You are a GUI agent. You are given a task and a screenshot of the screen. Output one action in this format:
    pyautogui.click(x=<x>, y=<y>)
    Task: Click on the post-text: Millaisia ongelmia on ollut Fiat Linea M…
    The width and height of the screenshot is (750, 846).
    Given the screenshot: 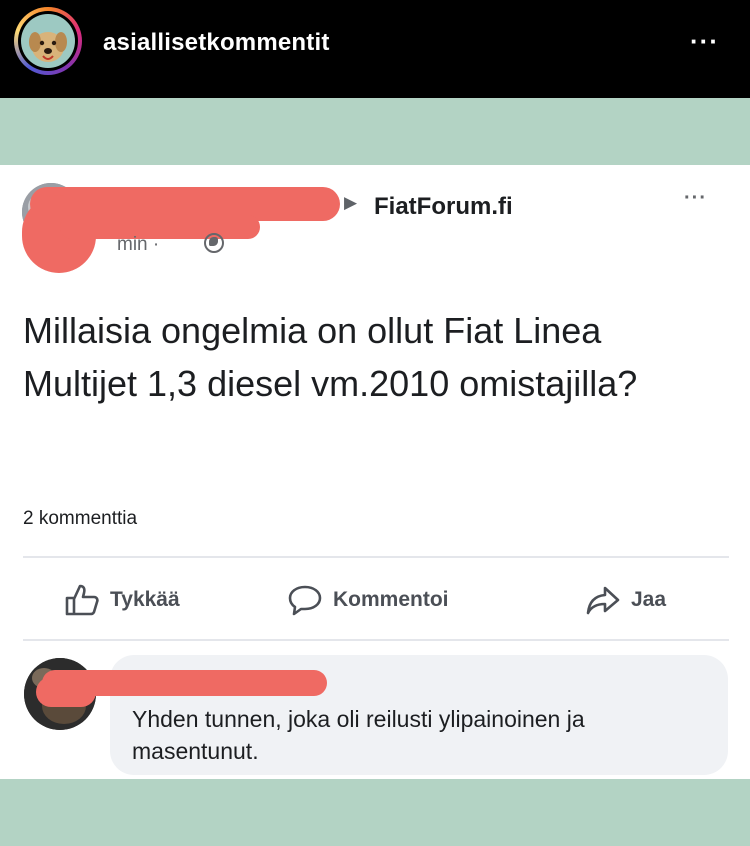 What is the action you would take?
    pyautogui.click(x=330, y=357)
    